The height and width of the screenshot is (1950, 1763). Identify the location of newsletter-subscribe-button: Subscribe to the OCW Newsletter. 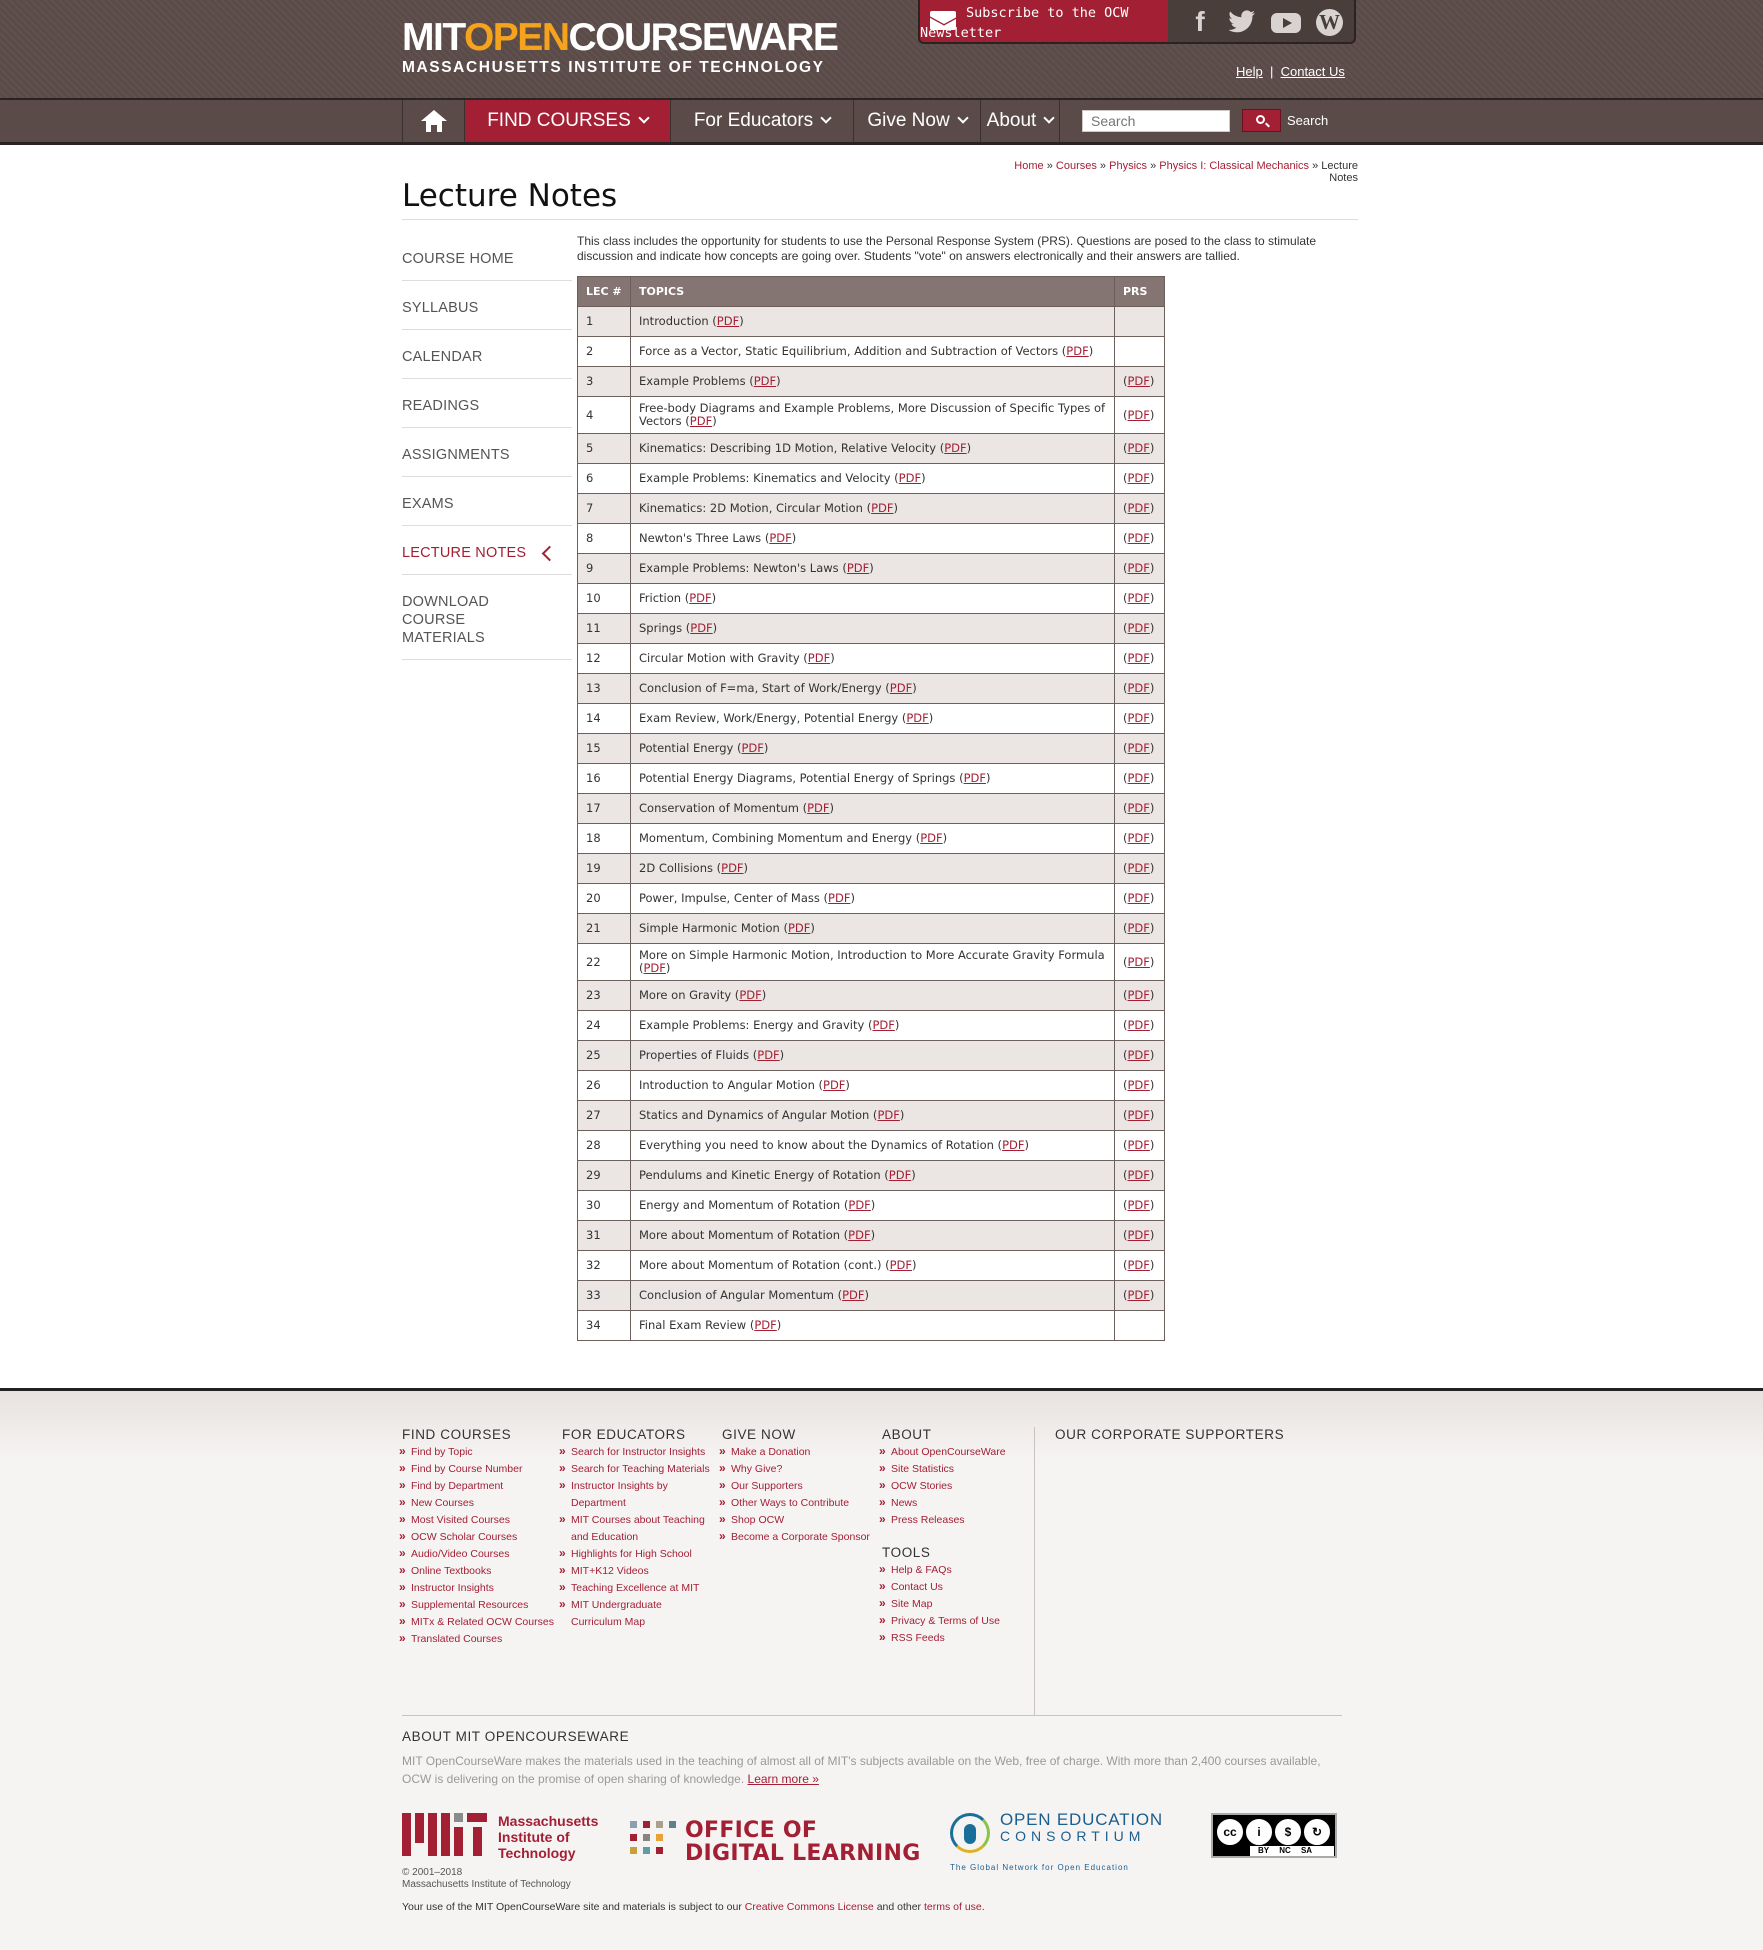
(1044, 21).